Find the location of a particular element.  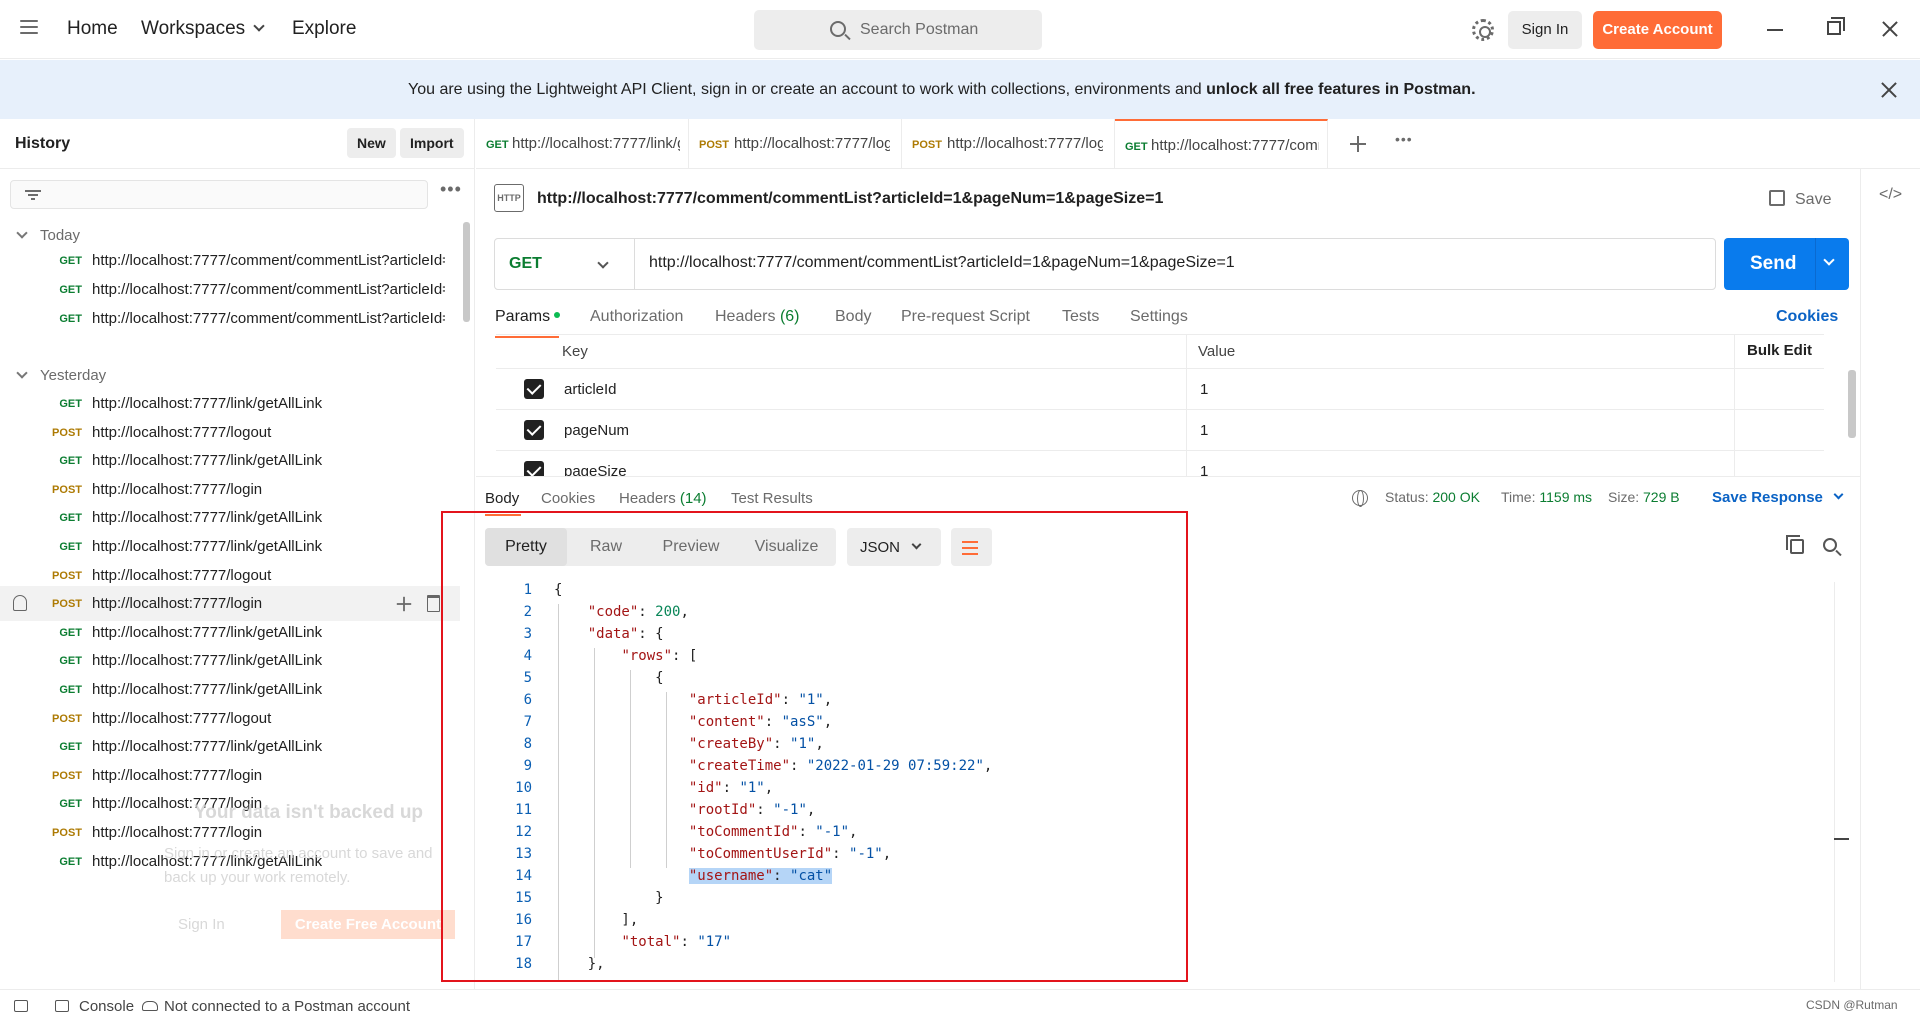

history-item: GET http://localhost:7777/link/getAllLink is located at coordinates (230, 861).